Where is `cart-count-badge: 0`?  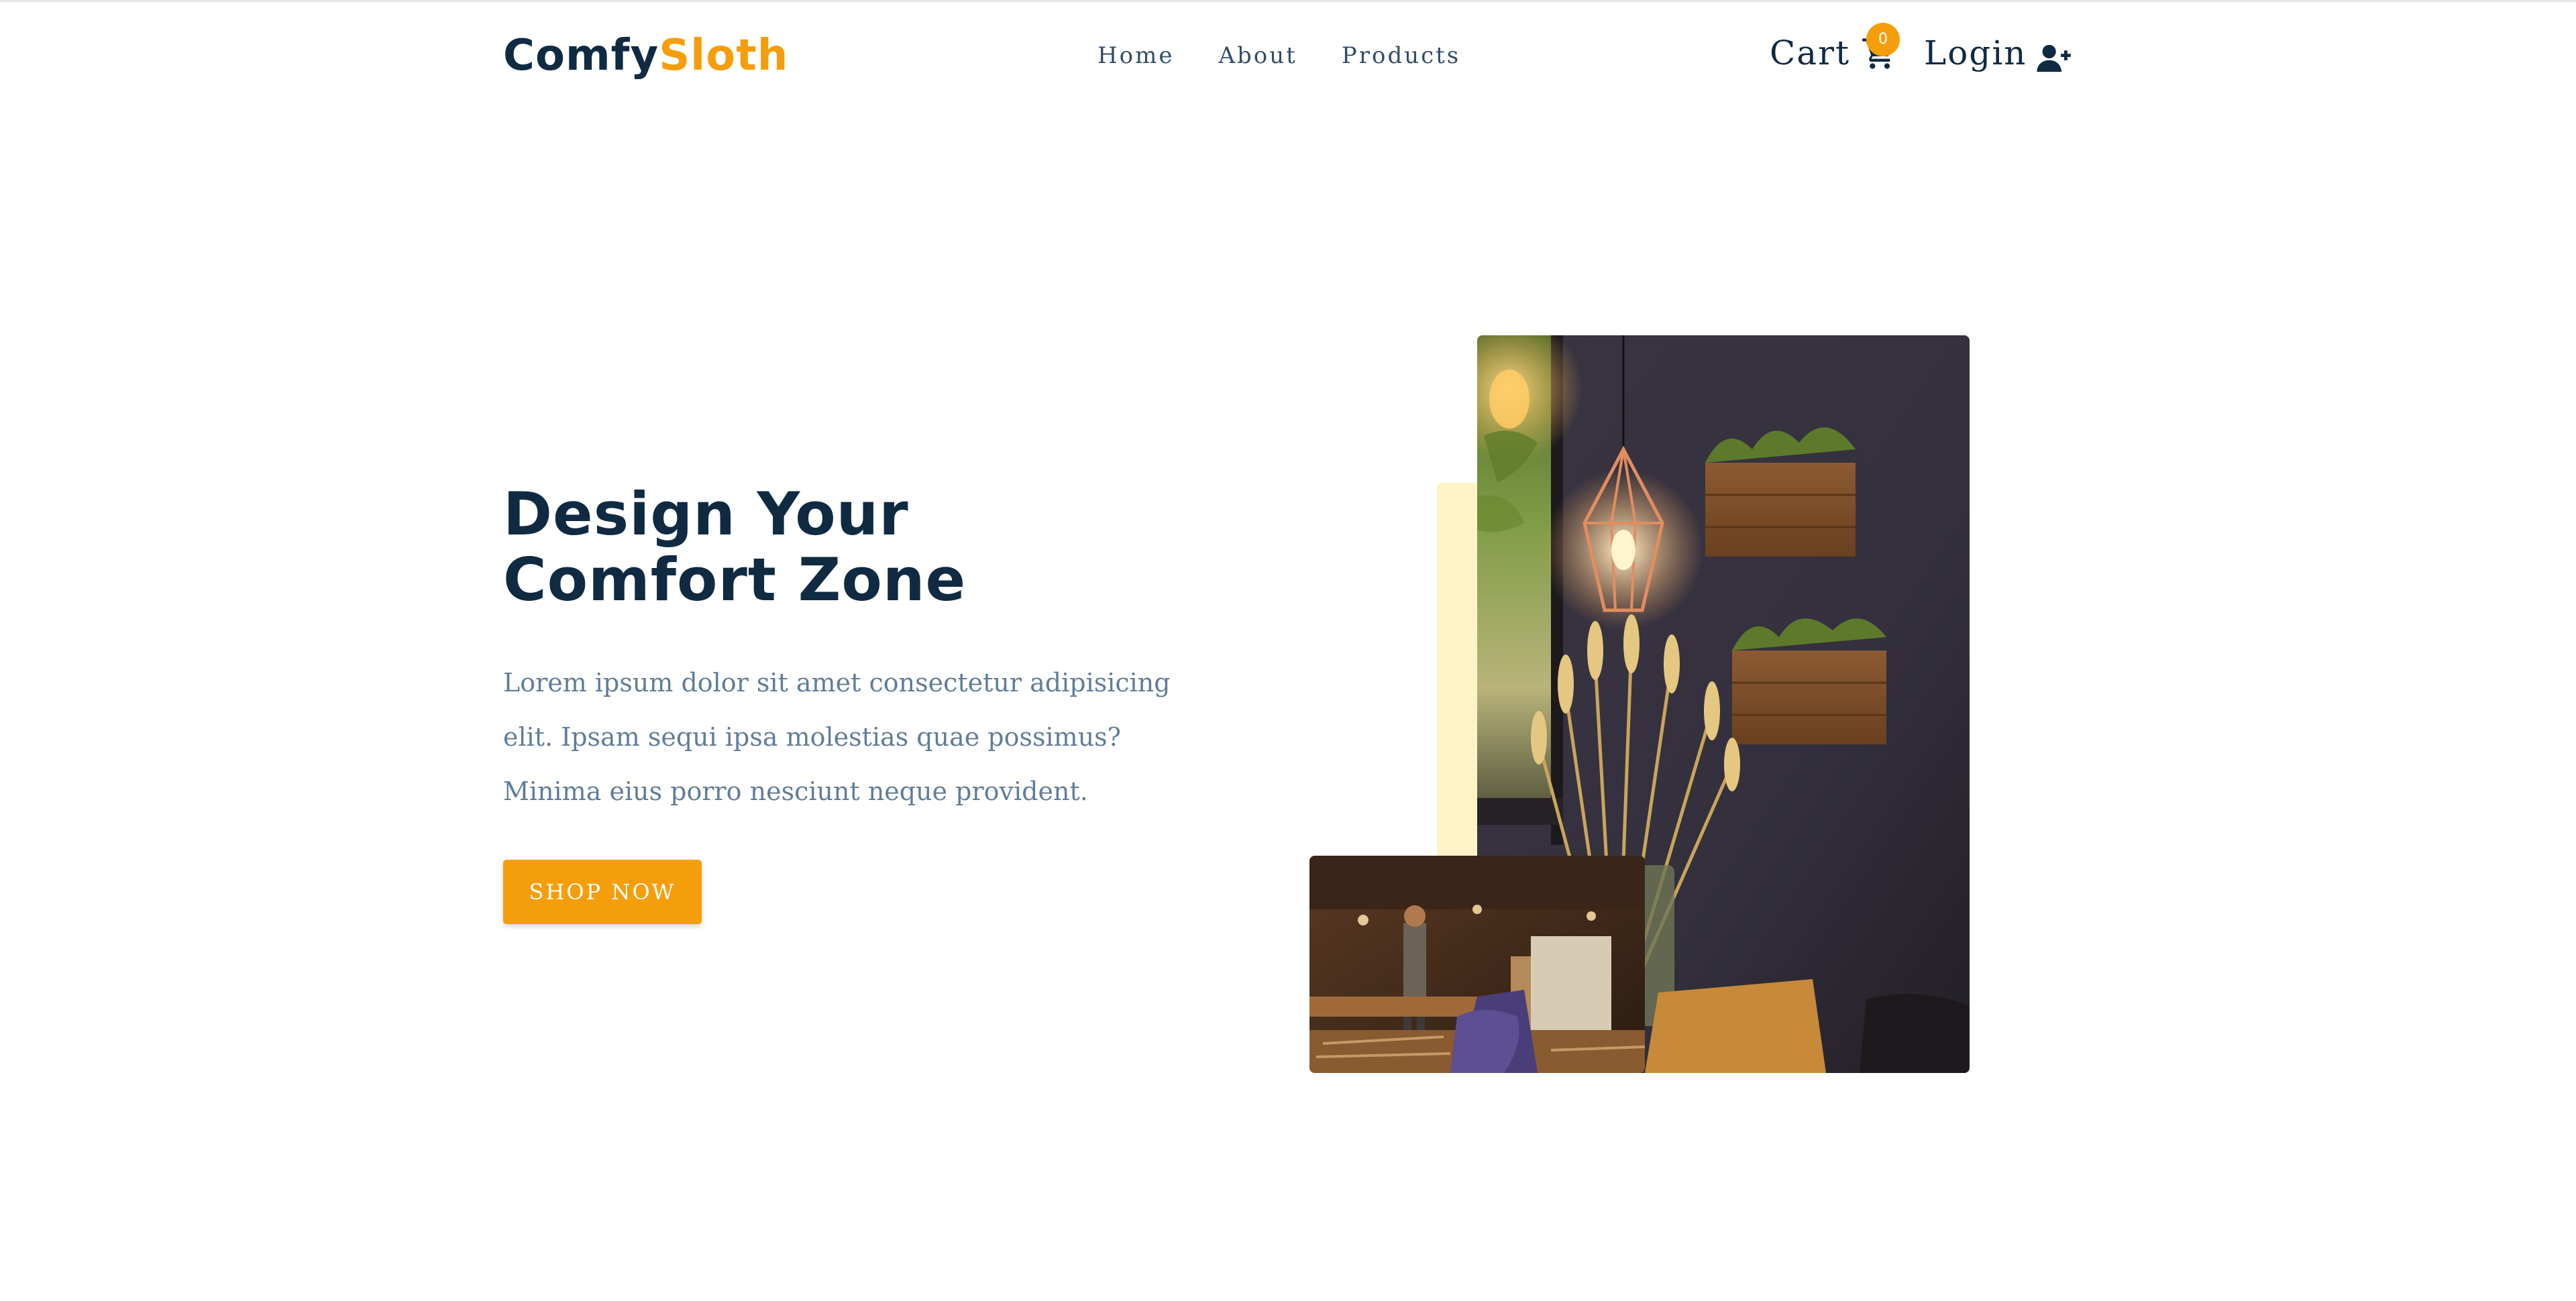 cart-count-badge: 0 is located at coordinates (1883, 39).